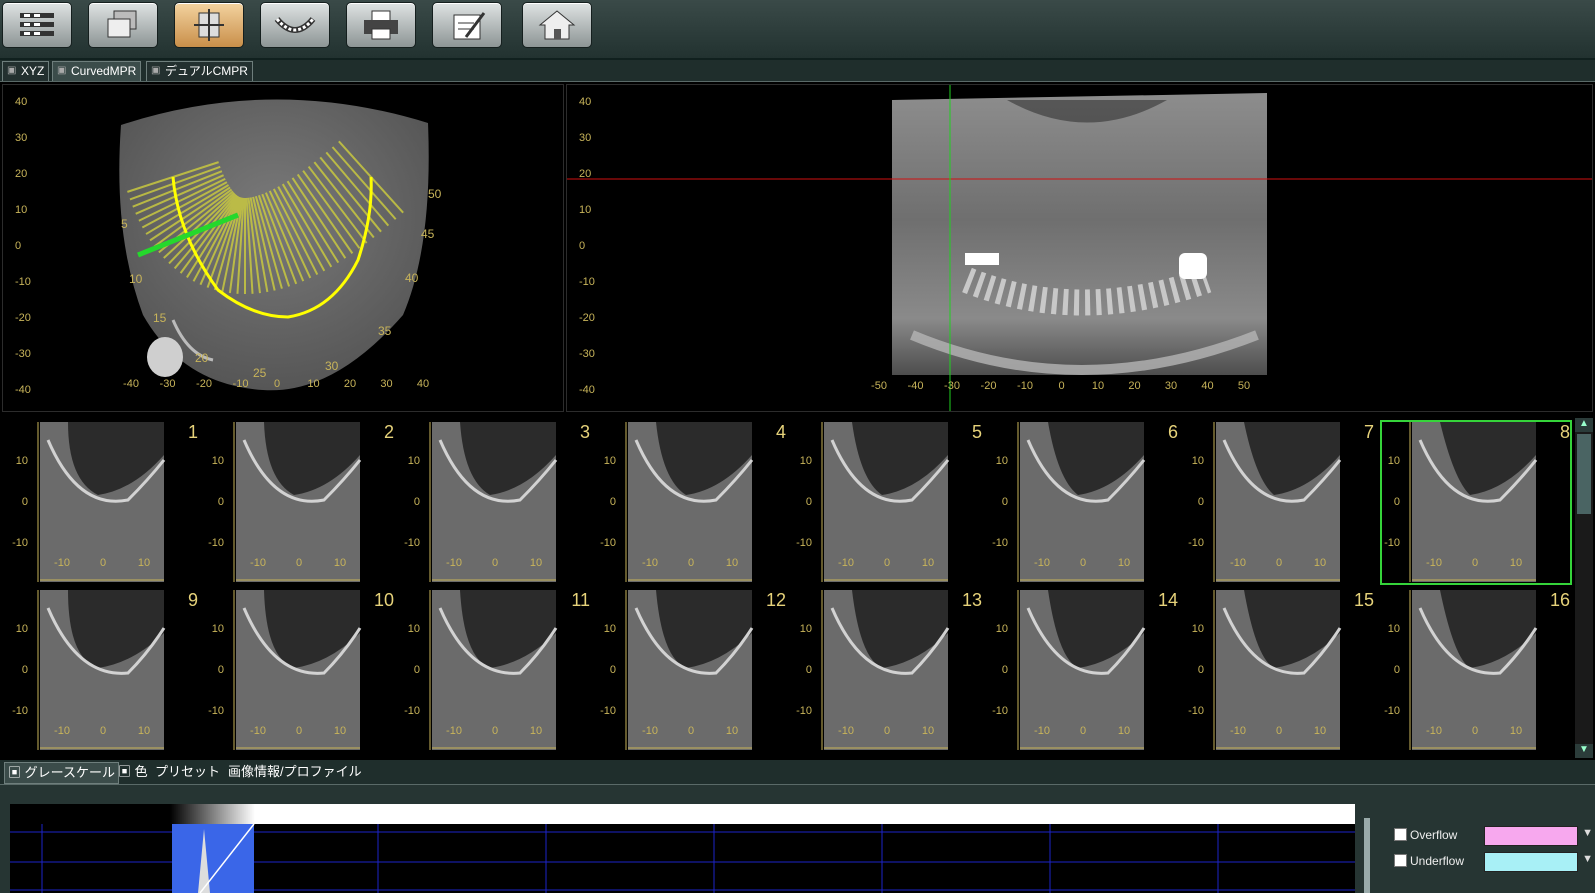  What do you see at coordinates (1084, 670) in the screenshot?
I see `cross-section-cell: 10 0 -10 -10 0 10 14` at bounding box center [1084, 670].